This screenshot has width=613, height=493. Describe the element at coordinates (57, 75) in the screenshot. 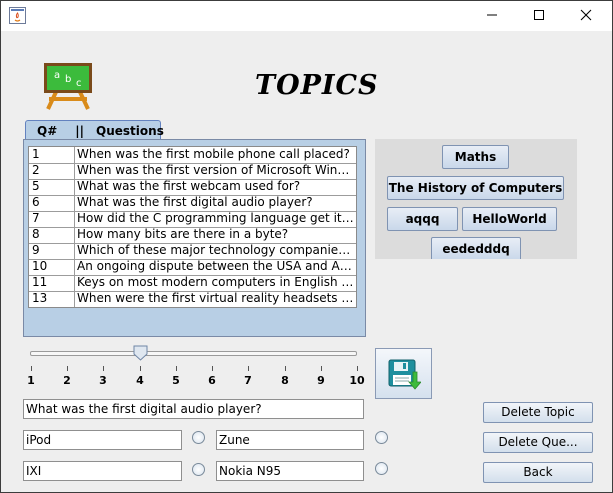

I see `logo-letter-a: a` at that location.